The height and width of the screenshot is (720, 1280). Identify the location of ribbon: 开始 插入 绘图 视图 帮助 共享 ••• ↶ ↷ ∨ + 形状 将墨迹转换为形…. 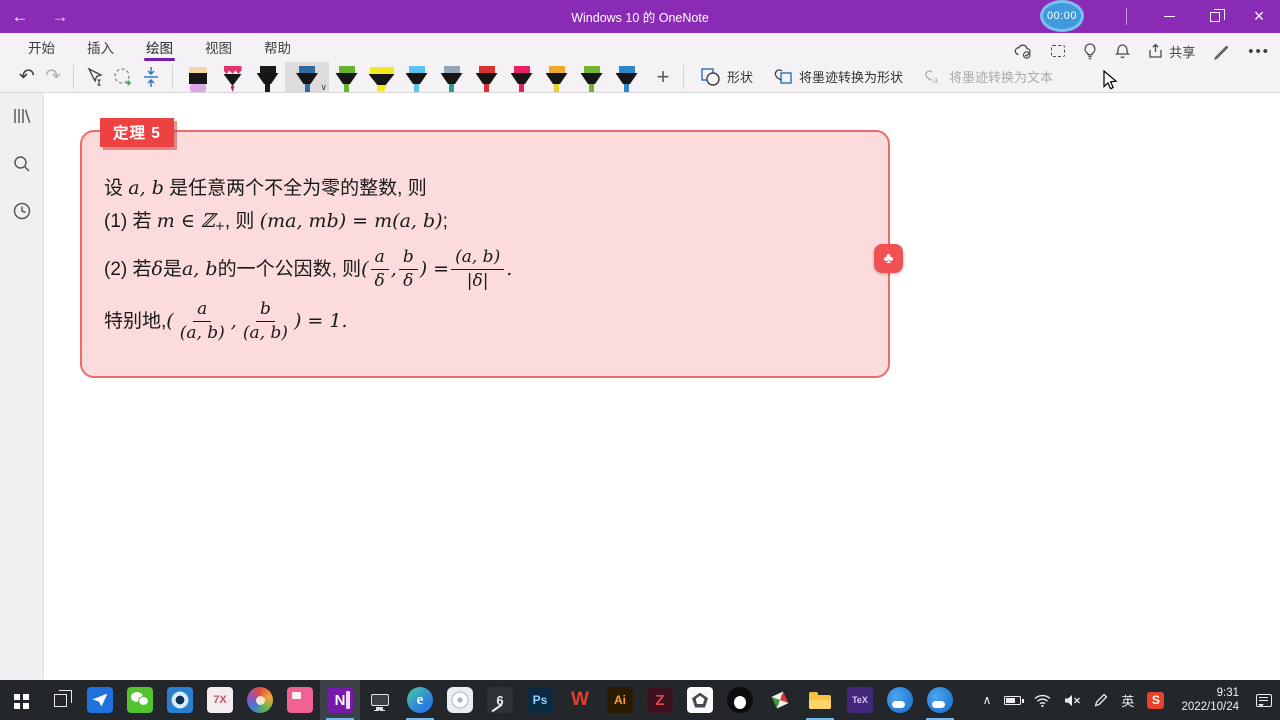
(640, 63).